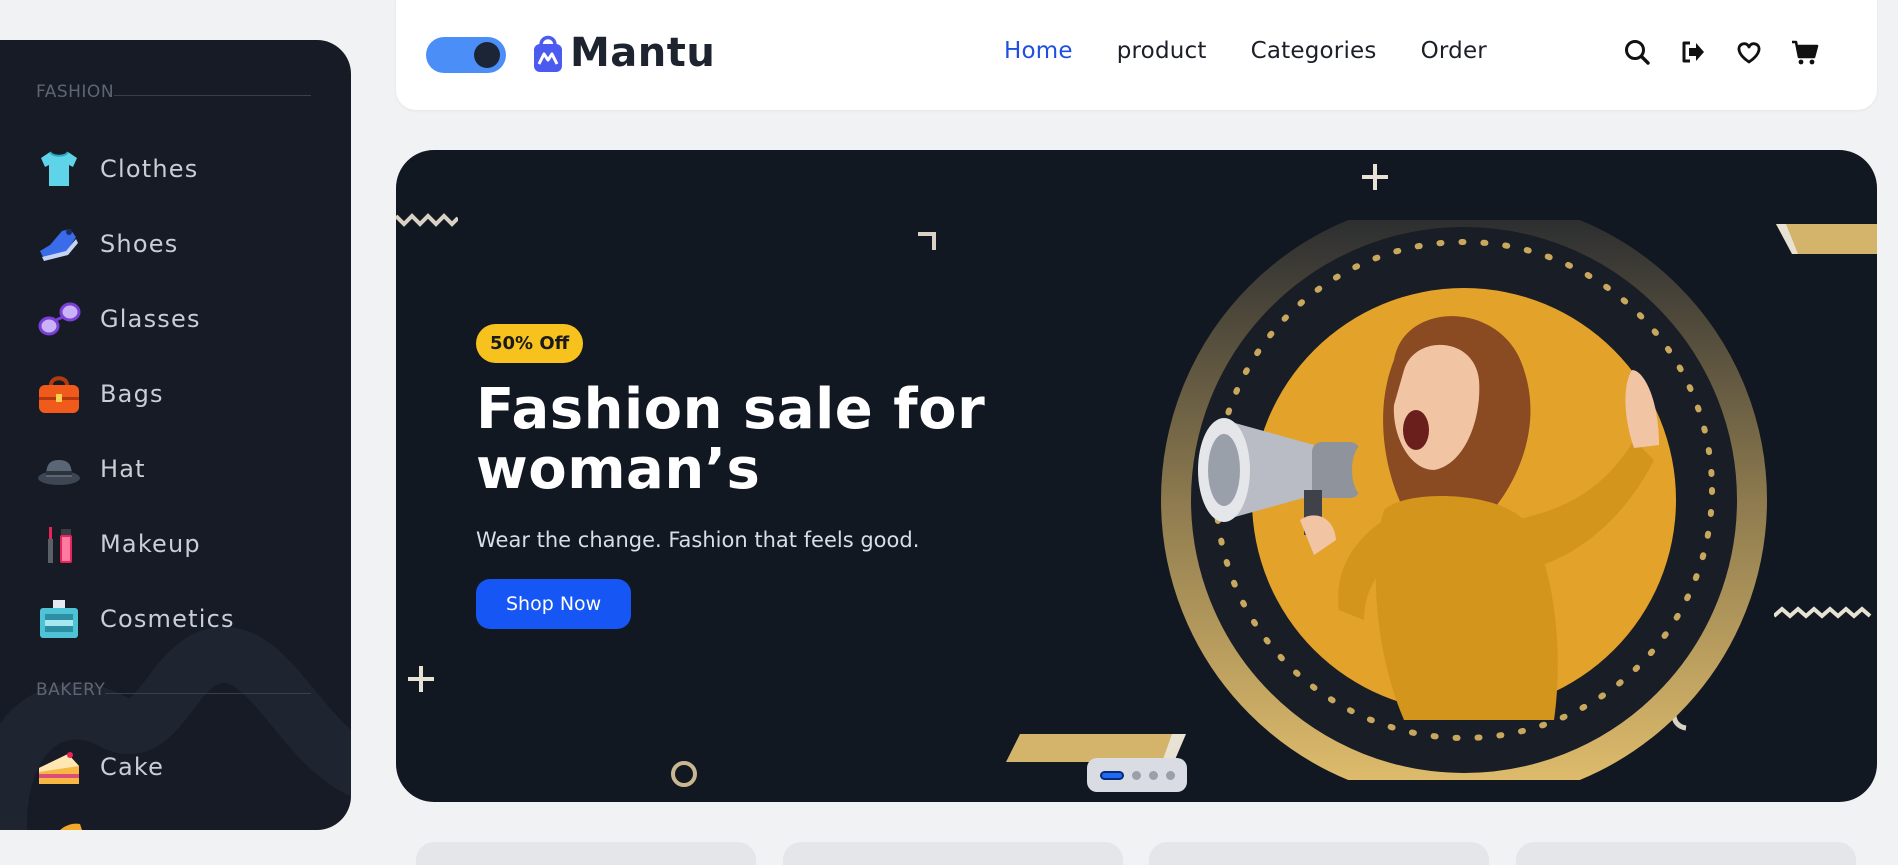 This screenshot has height=865, width=1898. I want to click on sidebar-item-label: Hat, so click(123, 469).